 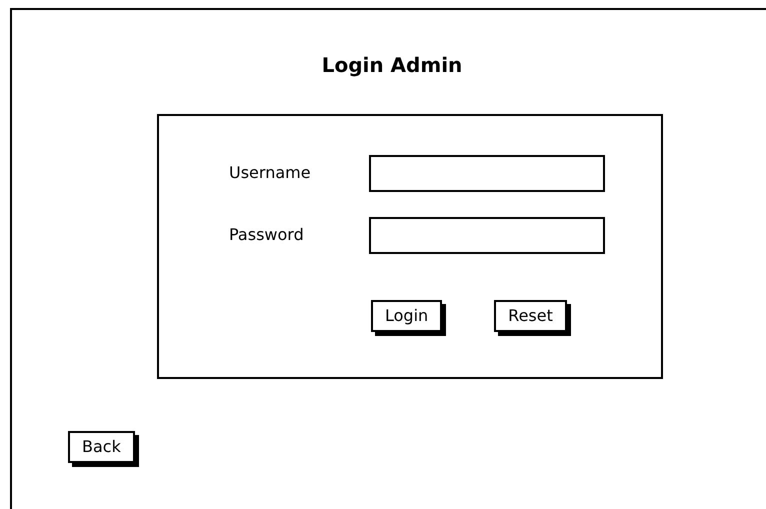 What do you see at coordinates (270, 173) in the screenshot?
I see `field-label: Username` at bounding box center [270, 173].